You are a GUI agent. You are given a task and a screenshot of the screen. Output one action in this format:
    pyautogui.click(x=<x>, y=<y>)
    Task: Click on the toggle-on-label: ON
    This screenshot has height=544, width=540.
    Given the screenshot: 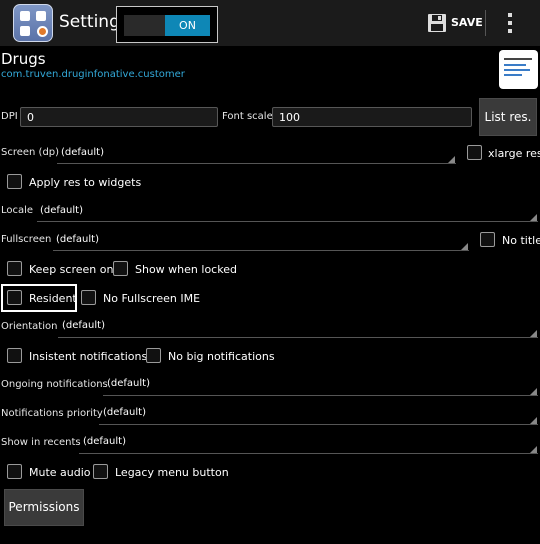 What is the action you would take?
    pyautogui.click(x=187, y=25)
    